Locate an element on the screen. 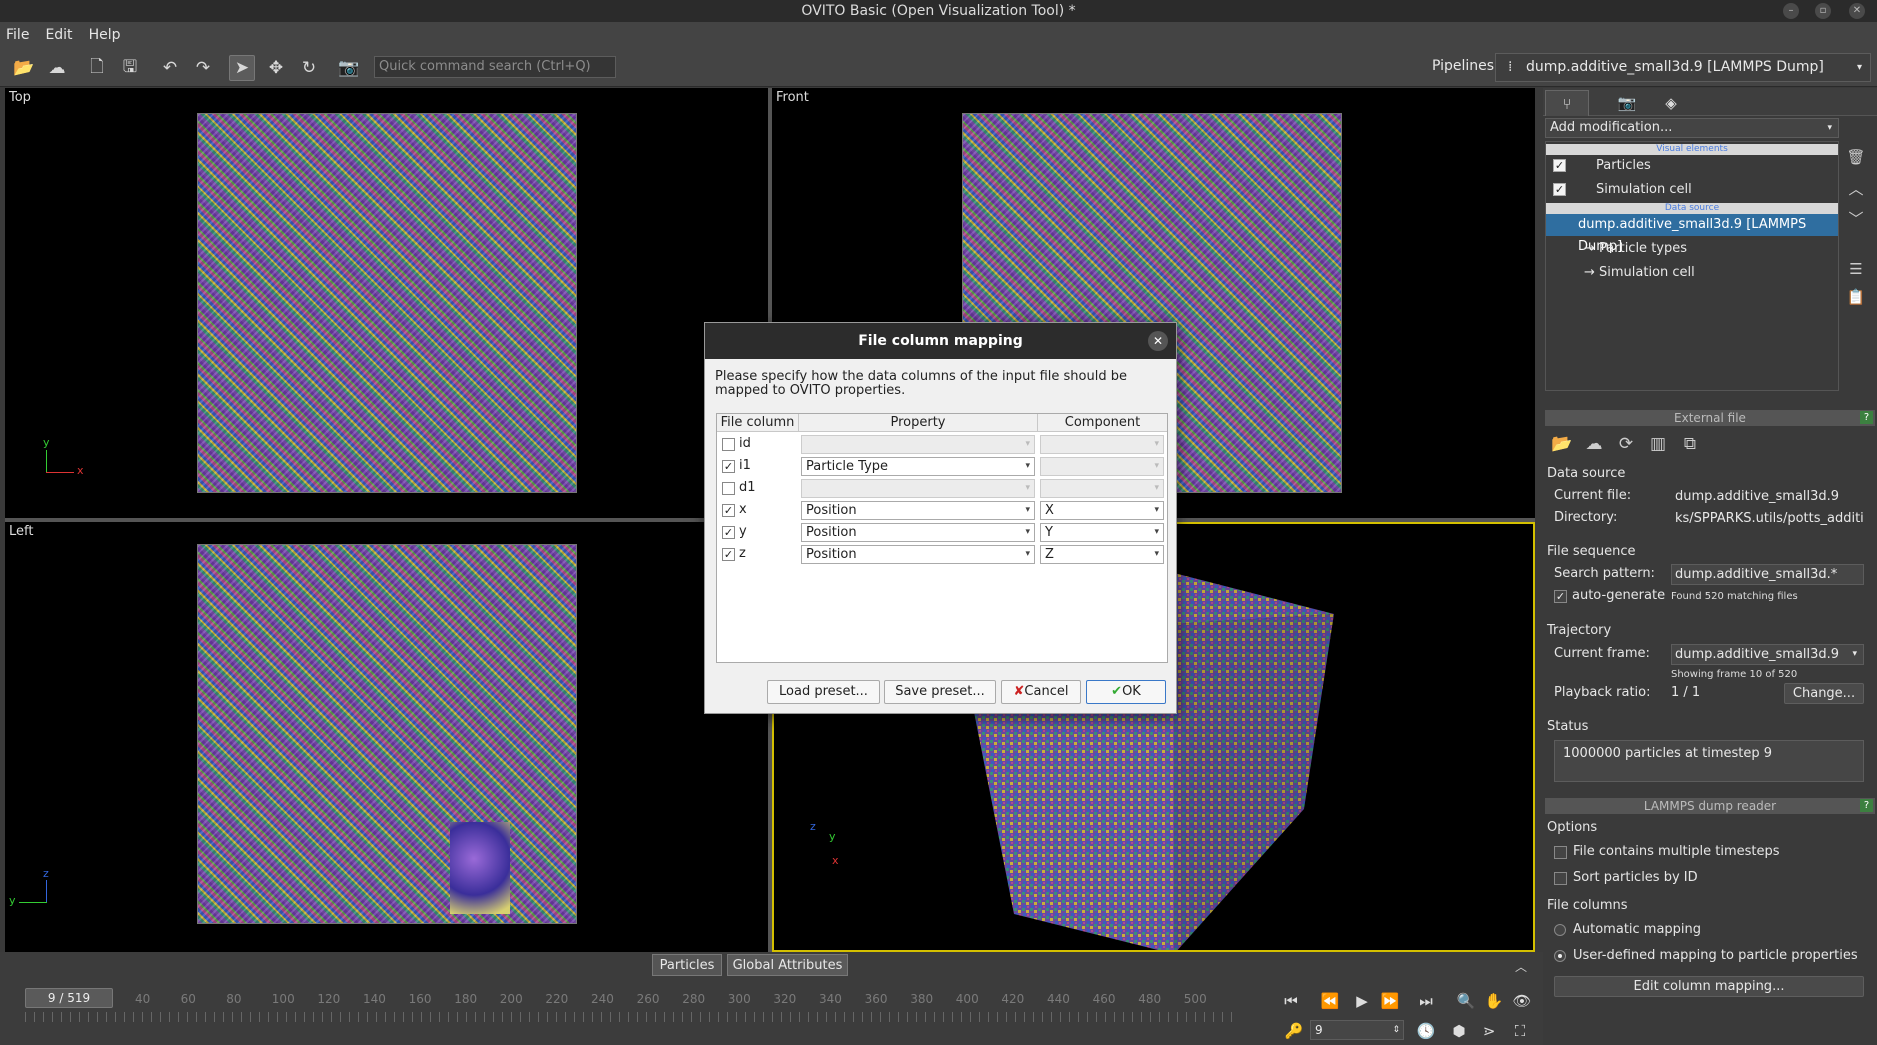 The height and width of the screenshot is (1045, 1877). open-file-icon: 📂 is located at coordinates (24, 68).